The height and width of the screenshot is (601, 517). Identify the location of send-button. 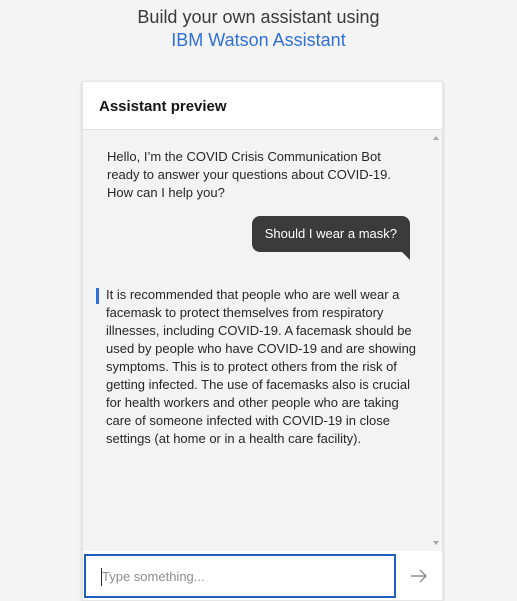
(419, 576).